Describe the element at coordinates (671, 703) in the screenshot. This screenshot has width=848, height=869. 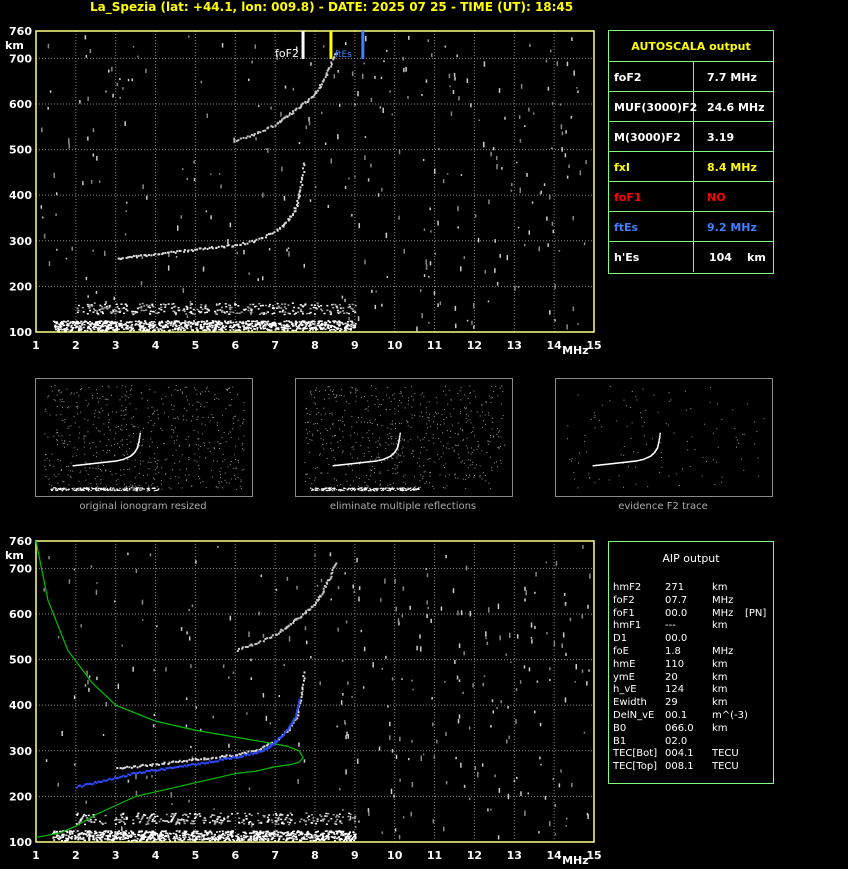
I see `aip-cell: 29` at that location.